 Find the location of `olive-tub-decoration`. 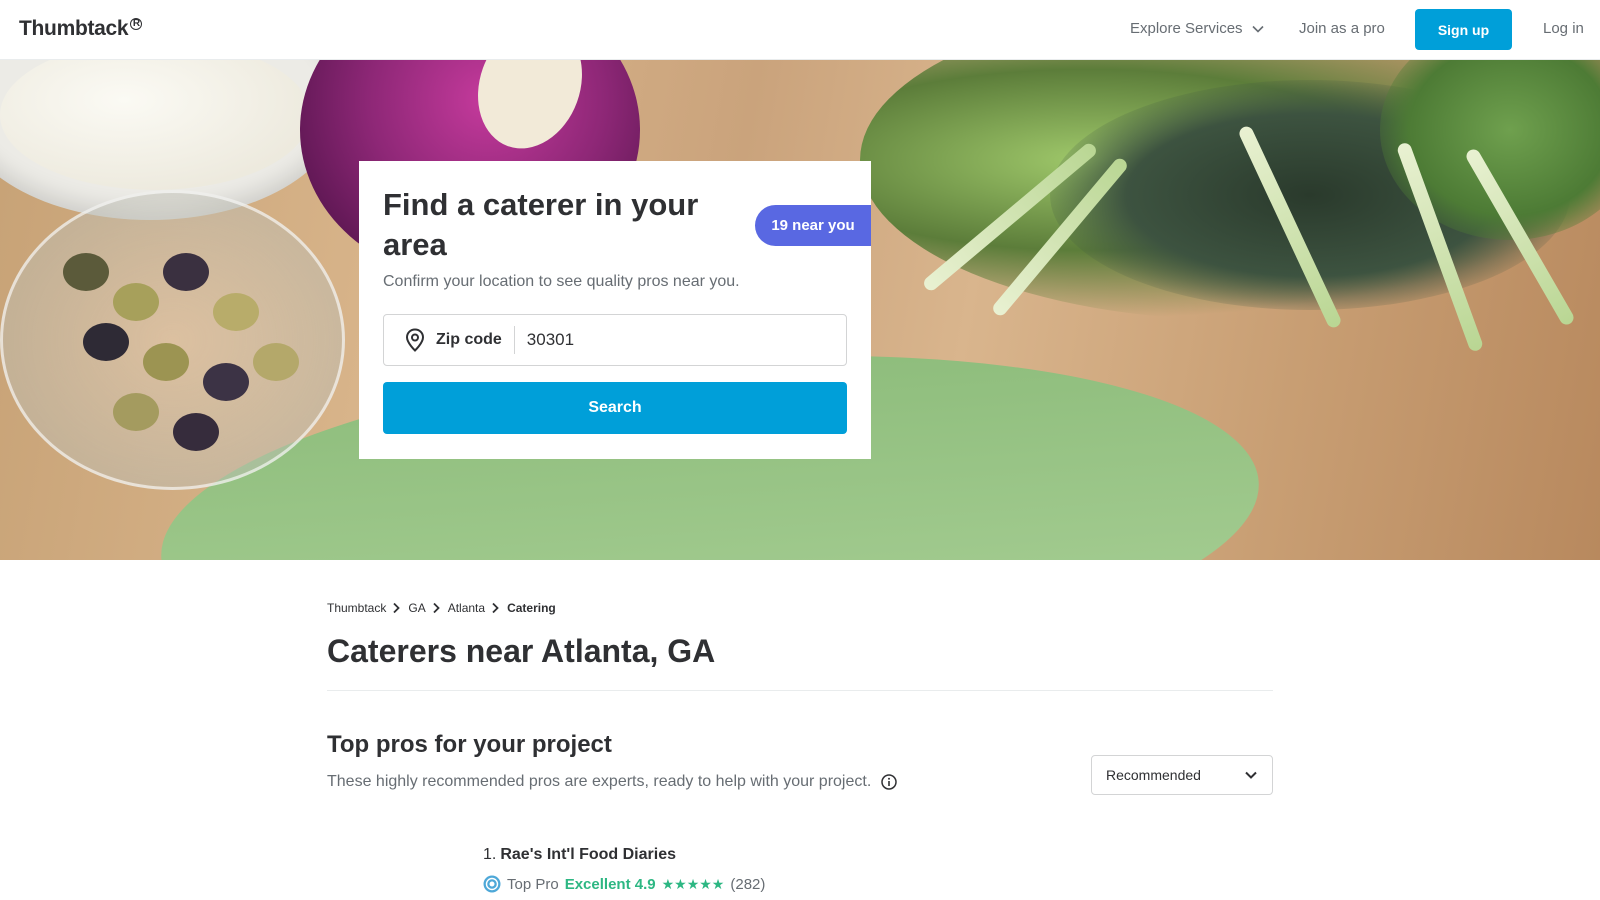

olive-tub-decoration is located at coordinates (172, 340).